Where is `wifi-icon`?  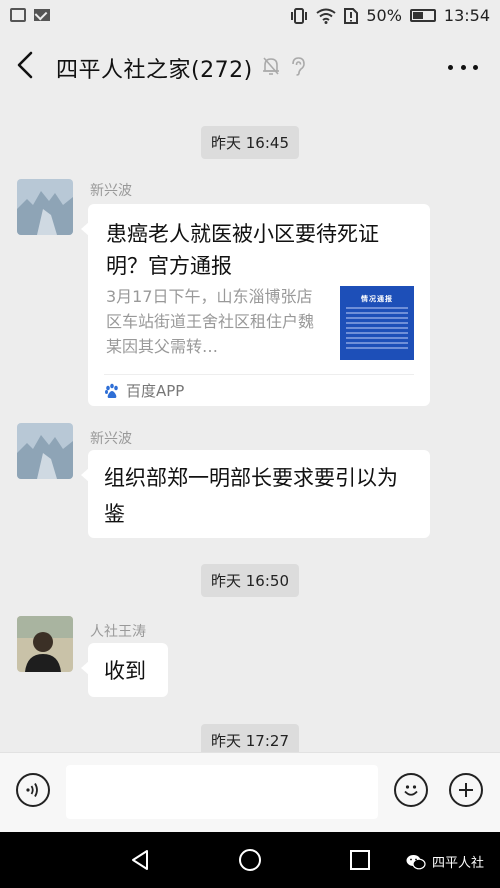 wifi-icon is located at coordinates (326, 16).